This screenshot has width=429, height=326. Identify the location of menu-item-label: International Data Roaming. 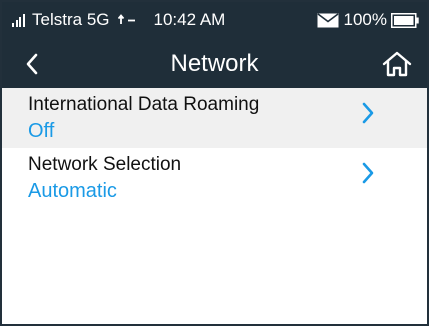
(144, 104).